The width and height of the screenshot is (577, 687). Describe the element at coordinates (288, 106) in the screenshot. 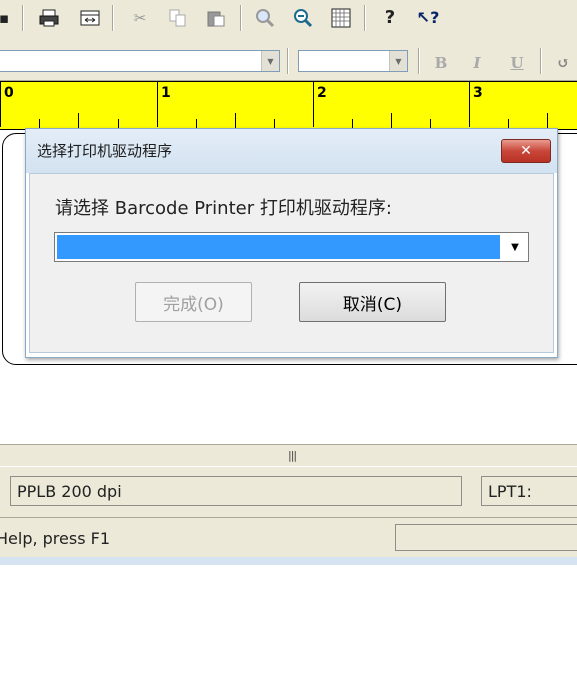

I see `horizontal-ruler: 0 1 2 3` at that location.